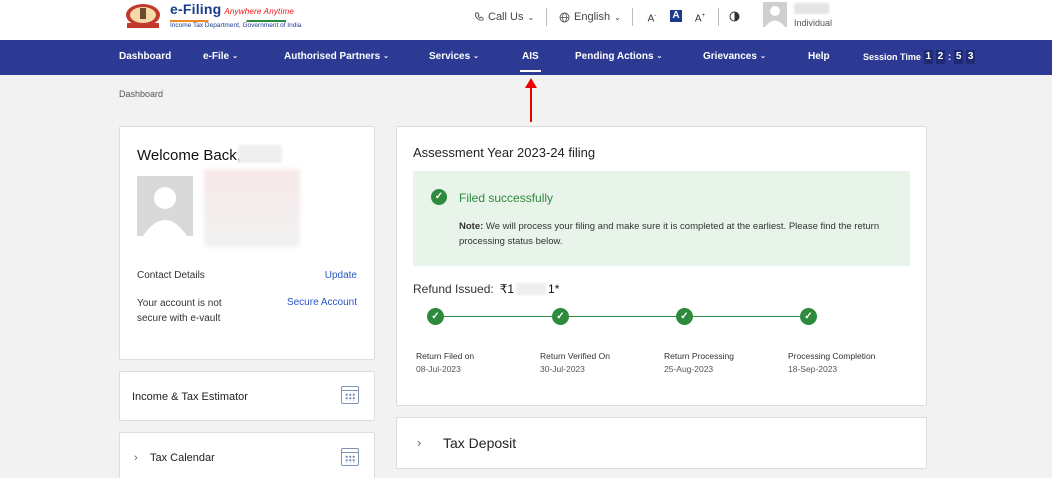 The height and width of the screenshot is (478, 1052). Describe the element at coordinates (143, 16) in the screenshot. I see `emblem-logo-icon` at that location.